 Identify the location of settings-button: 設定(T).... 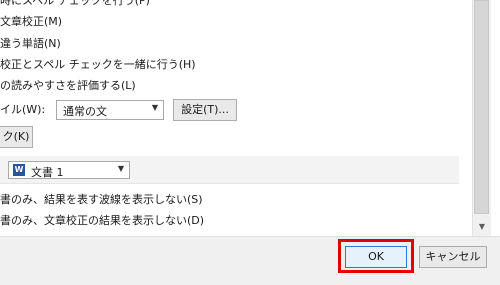
(205, 110).